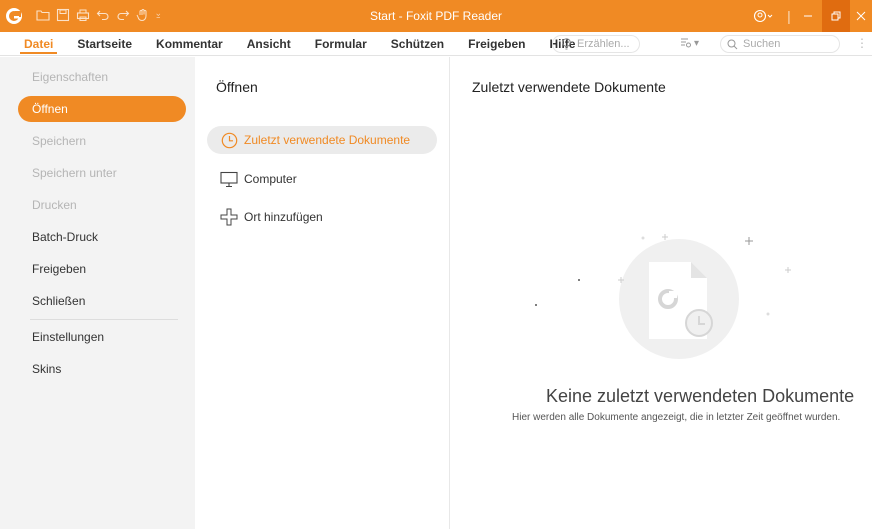 The width and height of the screenshot is (872, 529). I want to click on minimize-icon, so click(808, 16).